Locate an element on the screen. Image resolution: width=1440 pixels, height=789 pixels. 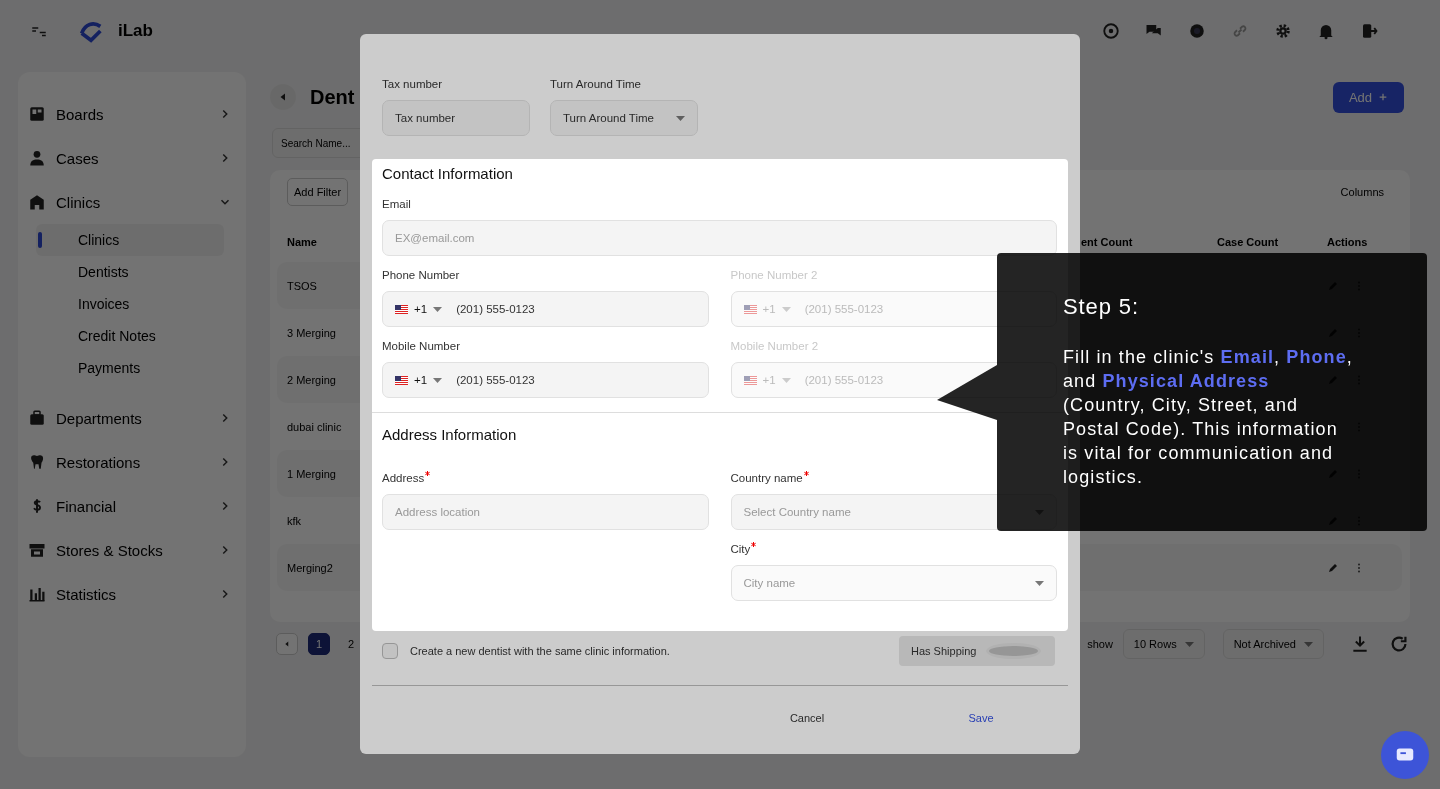
field-label: Address is located at coordinates (403, 478).